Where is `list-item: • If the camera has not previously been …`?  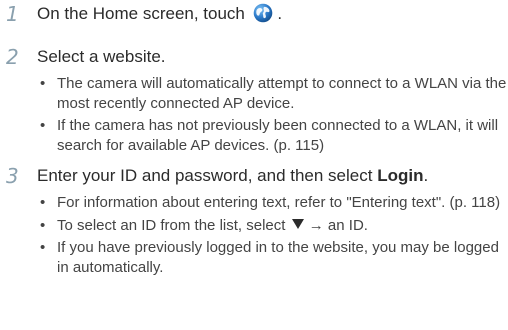
list-item: • If the camera has not previously been … is located at coordinates (273, 135).